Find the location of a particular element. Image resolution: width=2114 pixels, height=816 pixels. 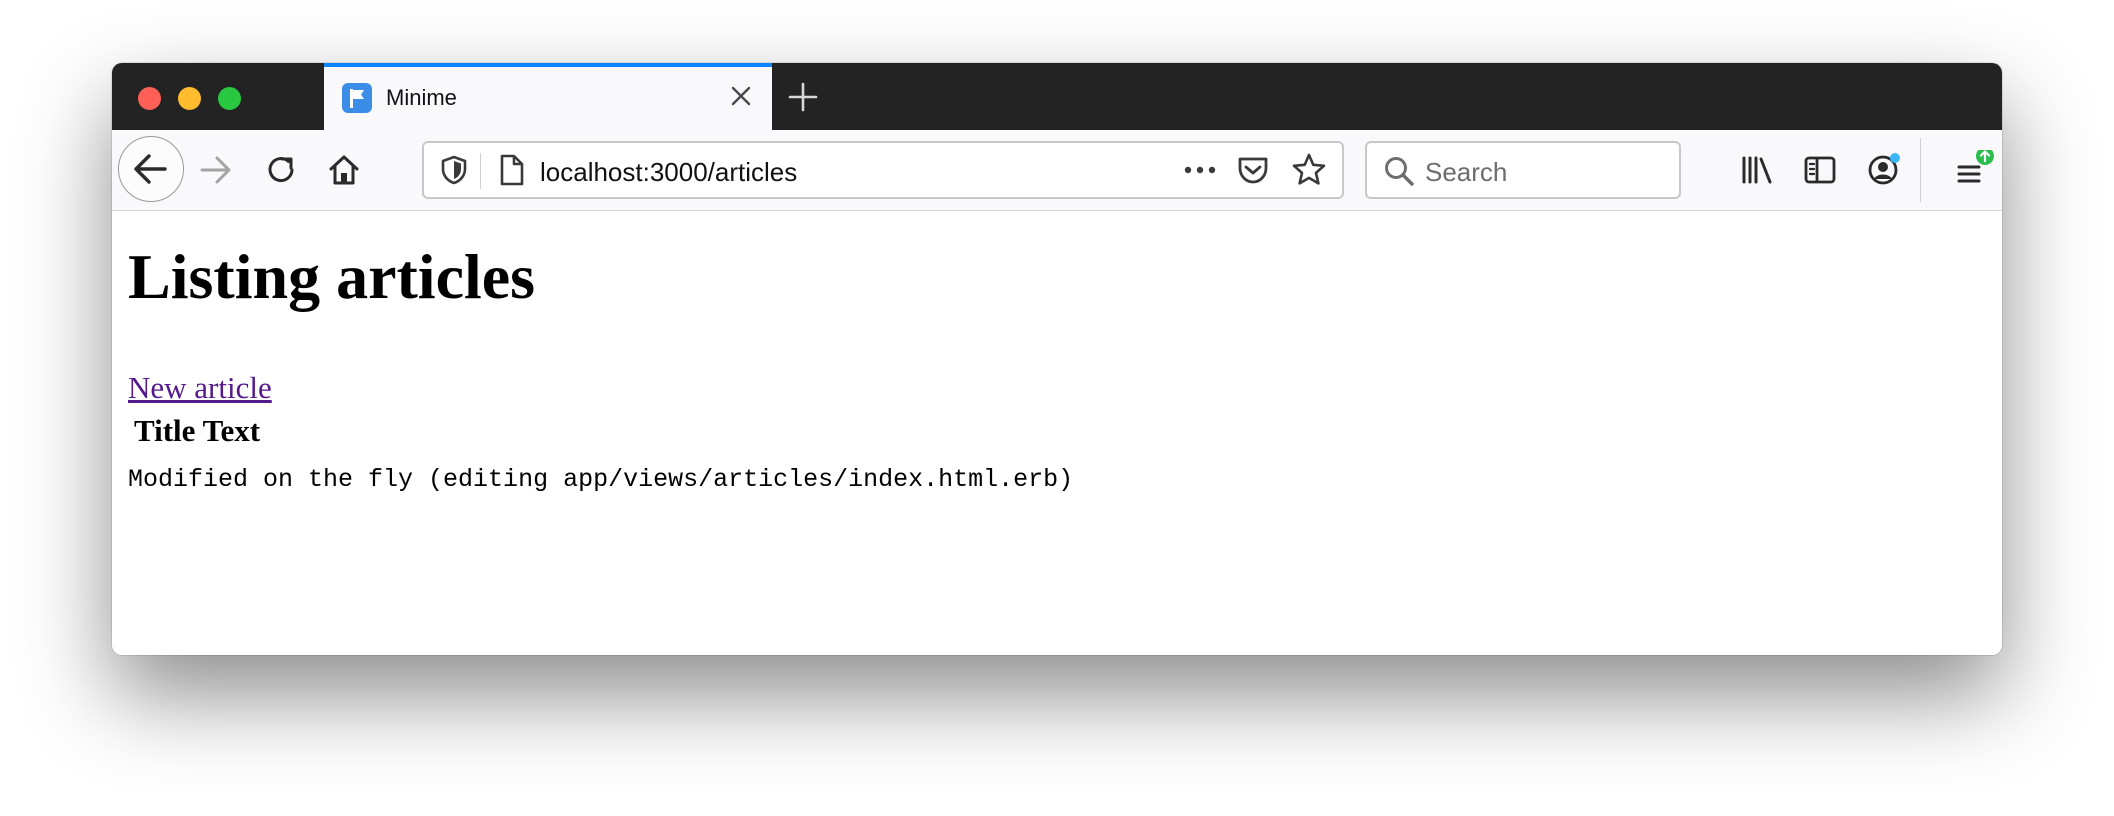

menu-button is located at coordinates (1972, 170).